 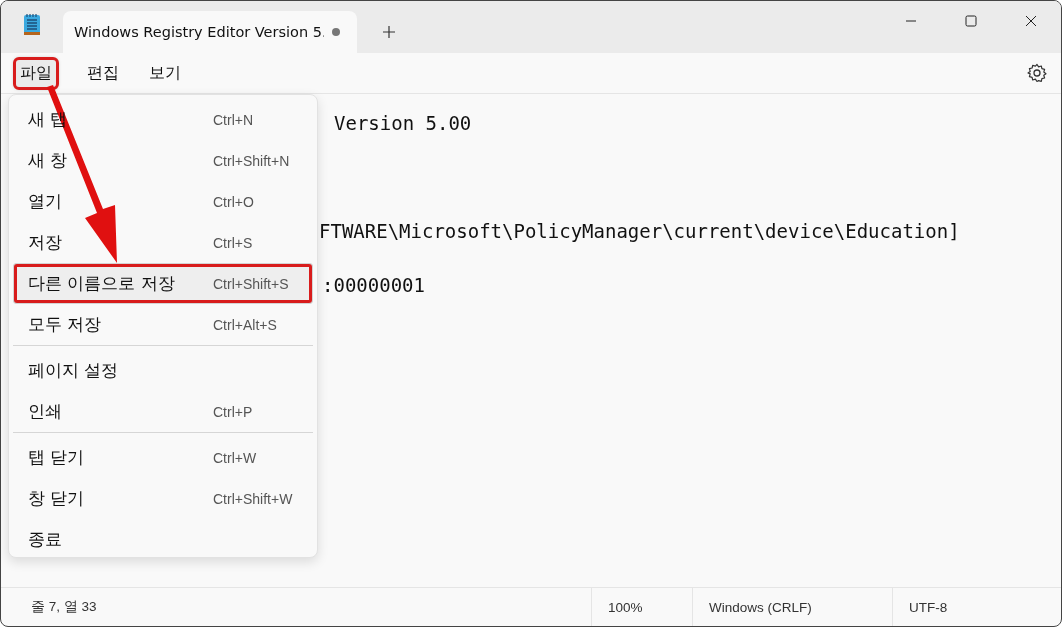 I want to click on menu-item: 저장 Ctrl+S, so click(x=163, y=242).